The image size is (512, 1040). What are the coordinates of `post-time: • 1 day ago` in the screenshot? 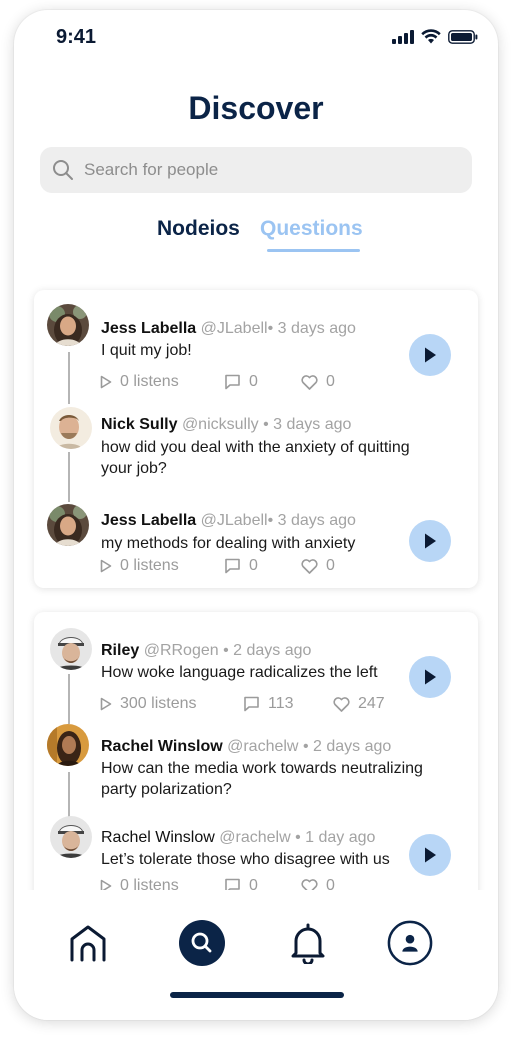 It's located at (335, 837).